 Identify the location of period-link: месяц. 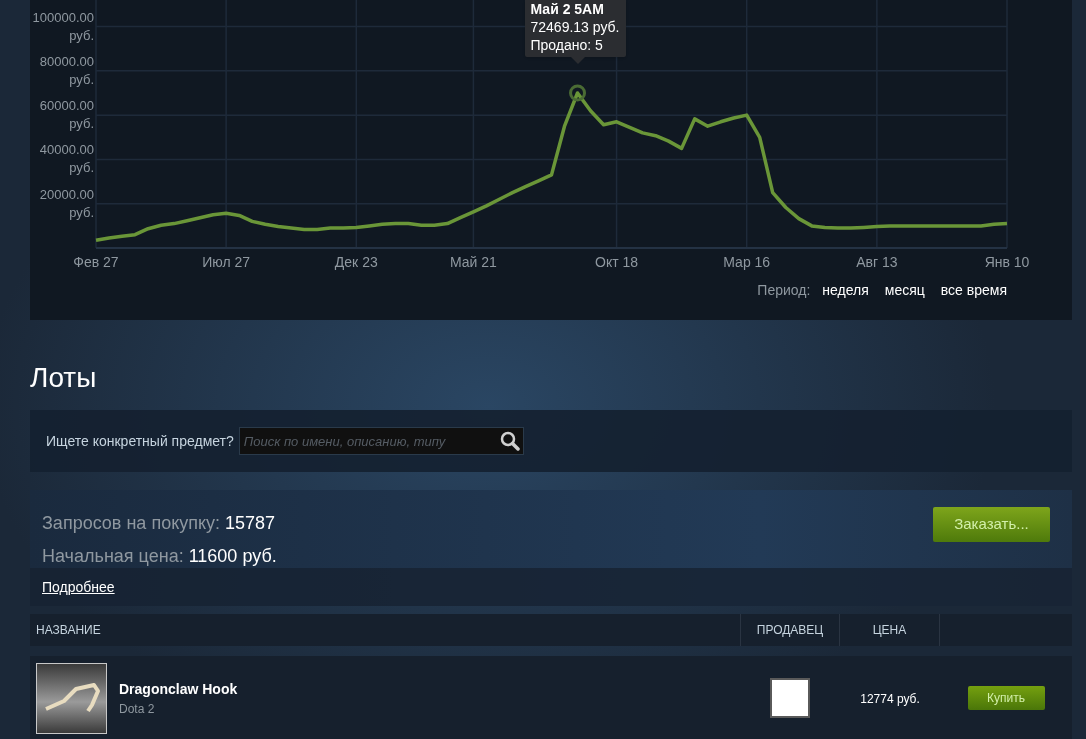
(904, 290).